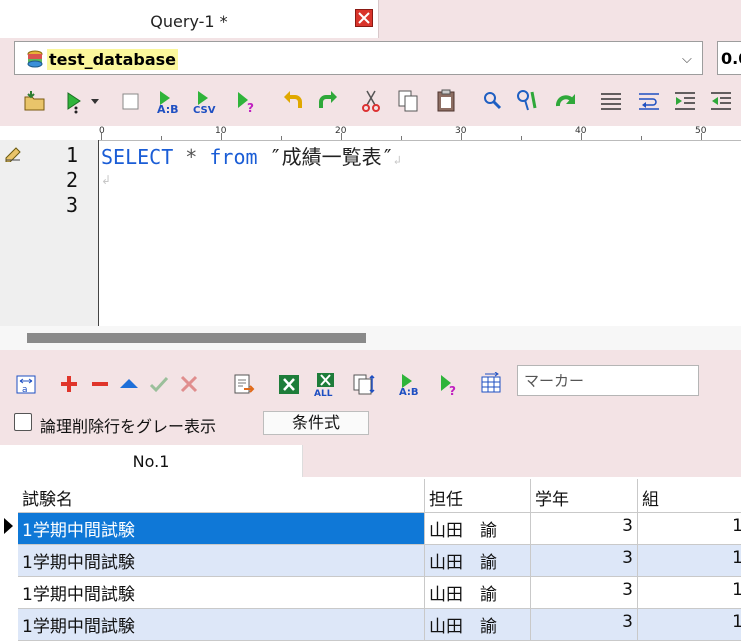 This screenshot has height=641, width=741. I want to click on search-icon, so click(493, 101).